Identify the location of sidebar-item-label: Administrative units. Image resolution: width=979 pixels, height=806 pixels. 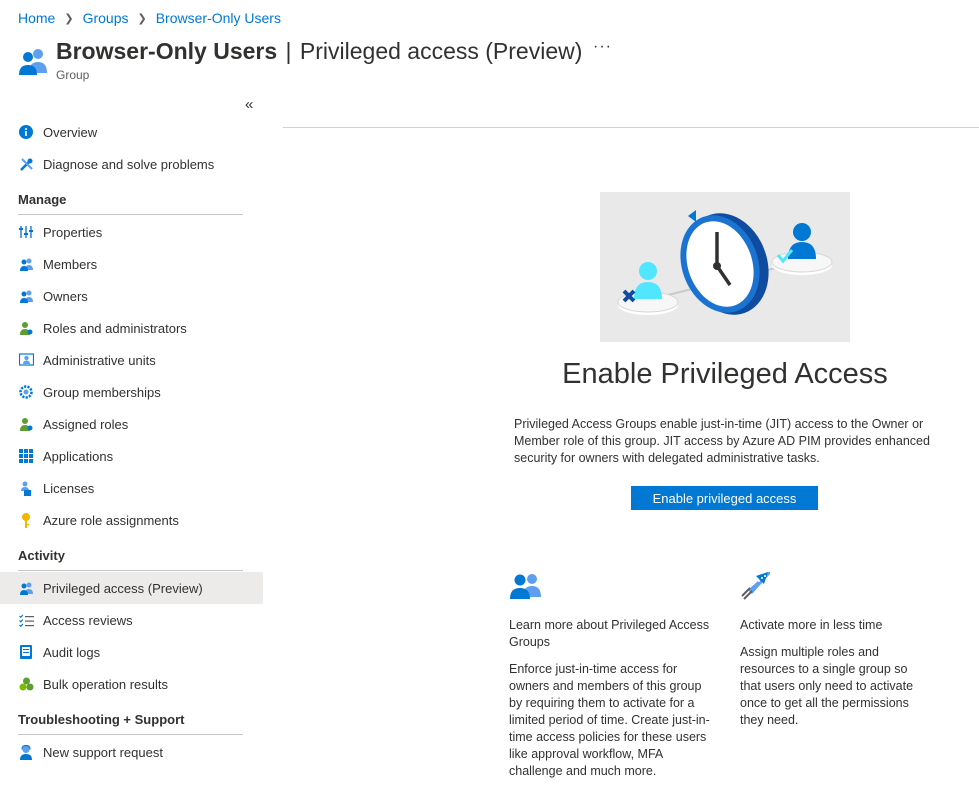
(99, 360).